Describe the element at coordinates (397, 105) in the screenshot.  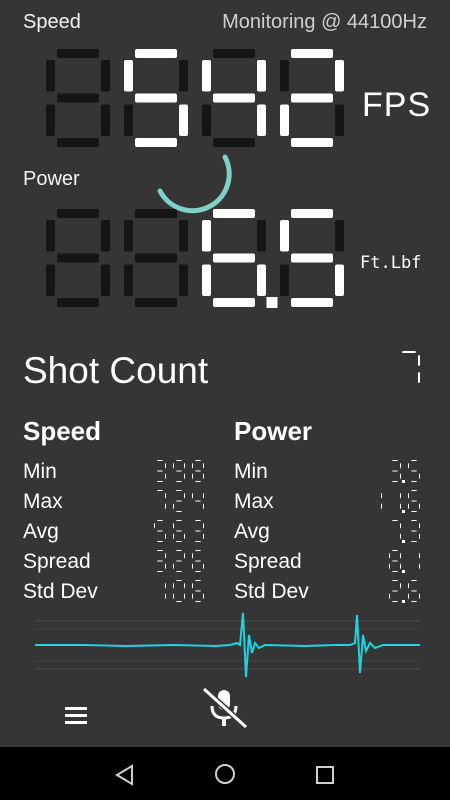
I see `speed-unit: FPS` at that location.